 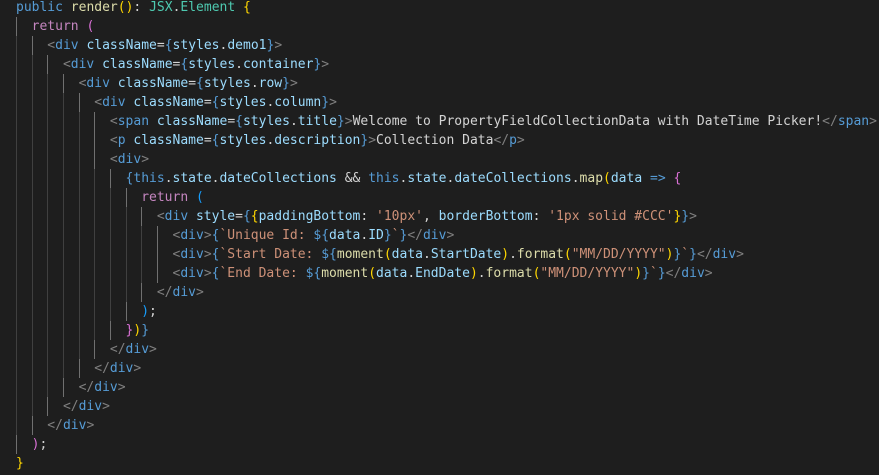 What do you see at coordinates (368, 216) in the screenshot?
I see `code-token: :` at bounding box center [368, 216].